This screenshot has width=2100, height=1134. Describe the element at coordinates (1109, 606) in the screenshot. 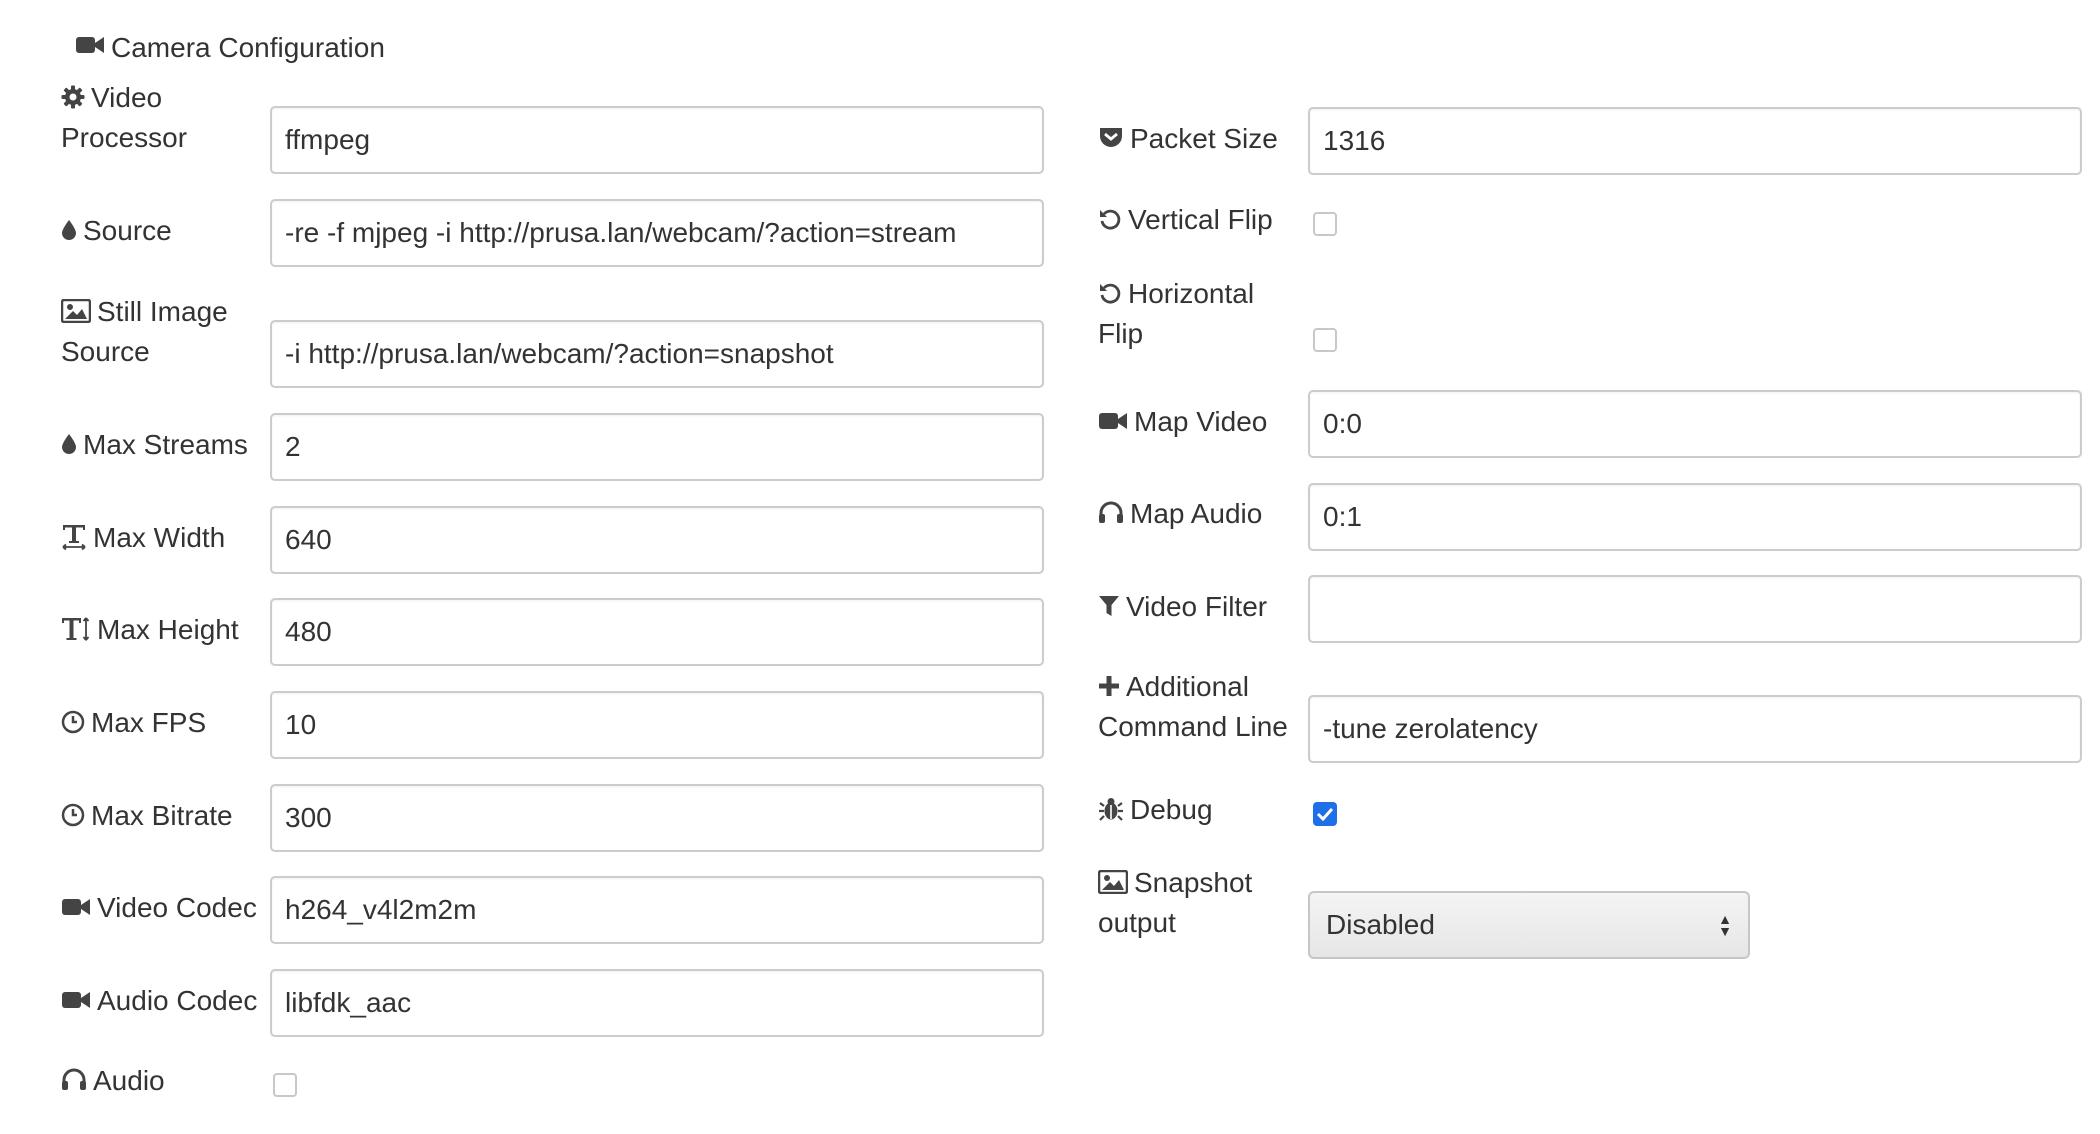

I see `filter-icon` at that location.